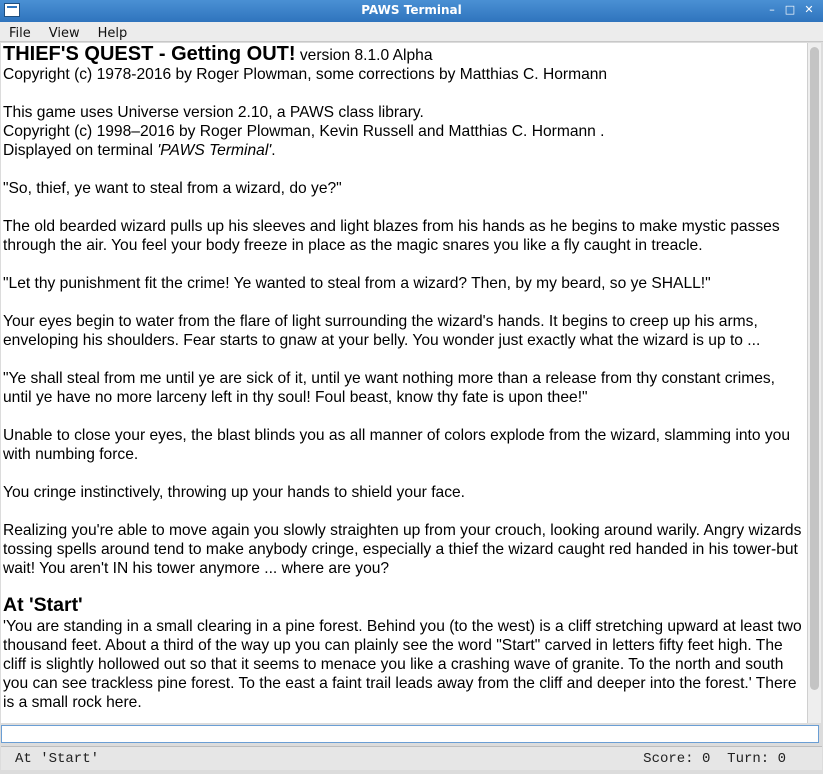 The width and height of the screenshot is (823, 774). I want to click on scrollbar-thumb, so click(814, 368).